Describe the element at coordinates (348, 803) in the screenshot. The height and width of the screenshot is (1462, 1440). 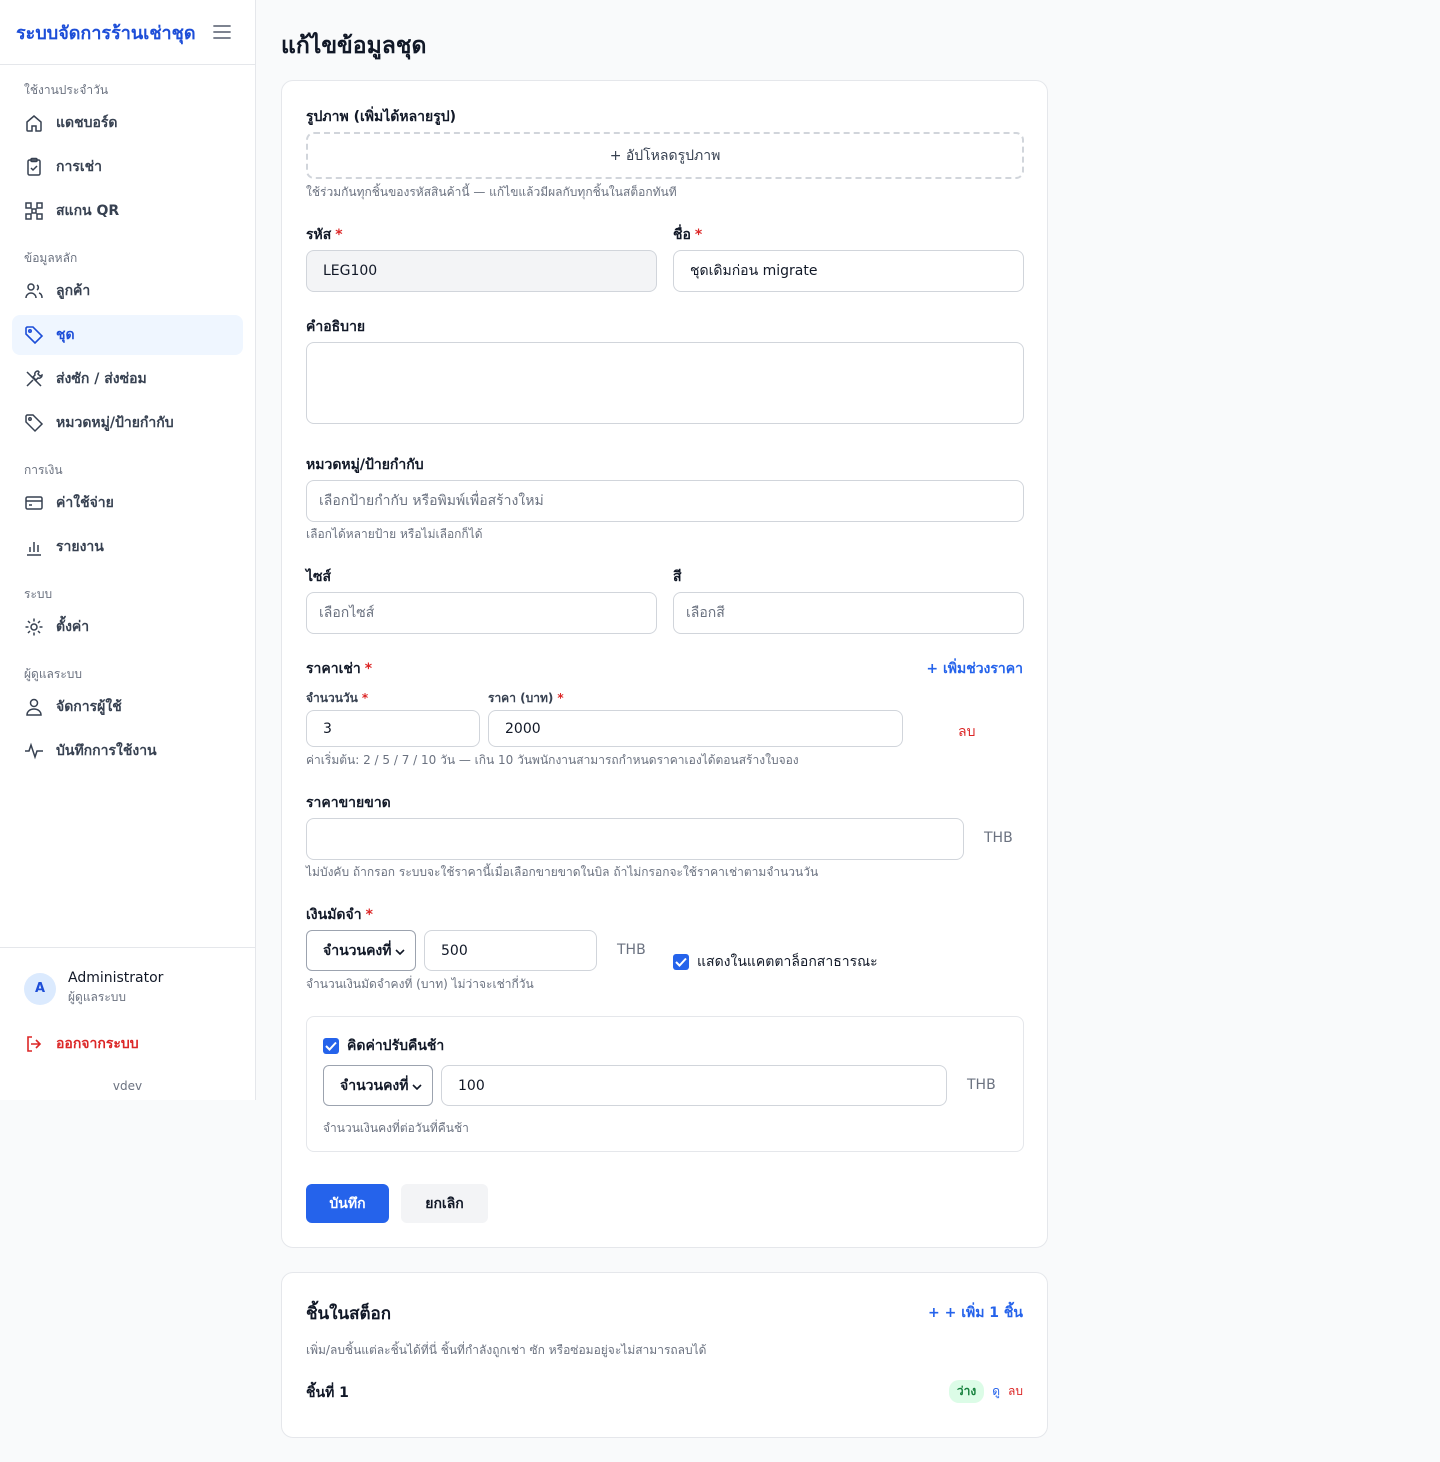
I see `sale-price-label: ราคาขายขาด` at that location.